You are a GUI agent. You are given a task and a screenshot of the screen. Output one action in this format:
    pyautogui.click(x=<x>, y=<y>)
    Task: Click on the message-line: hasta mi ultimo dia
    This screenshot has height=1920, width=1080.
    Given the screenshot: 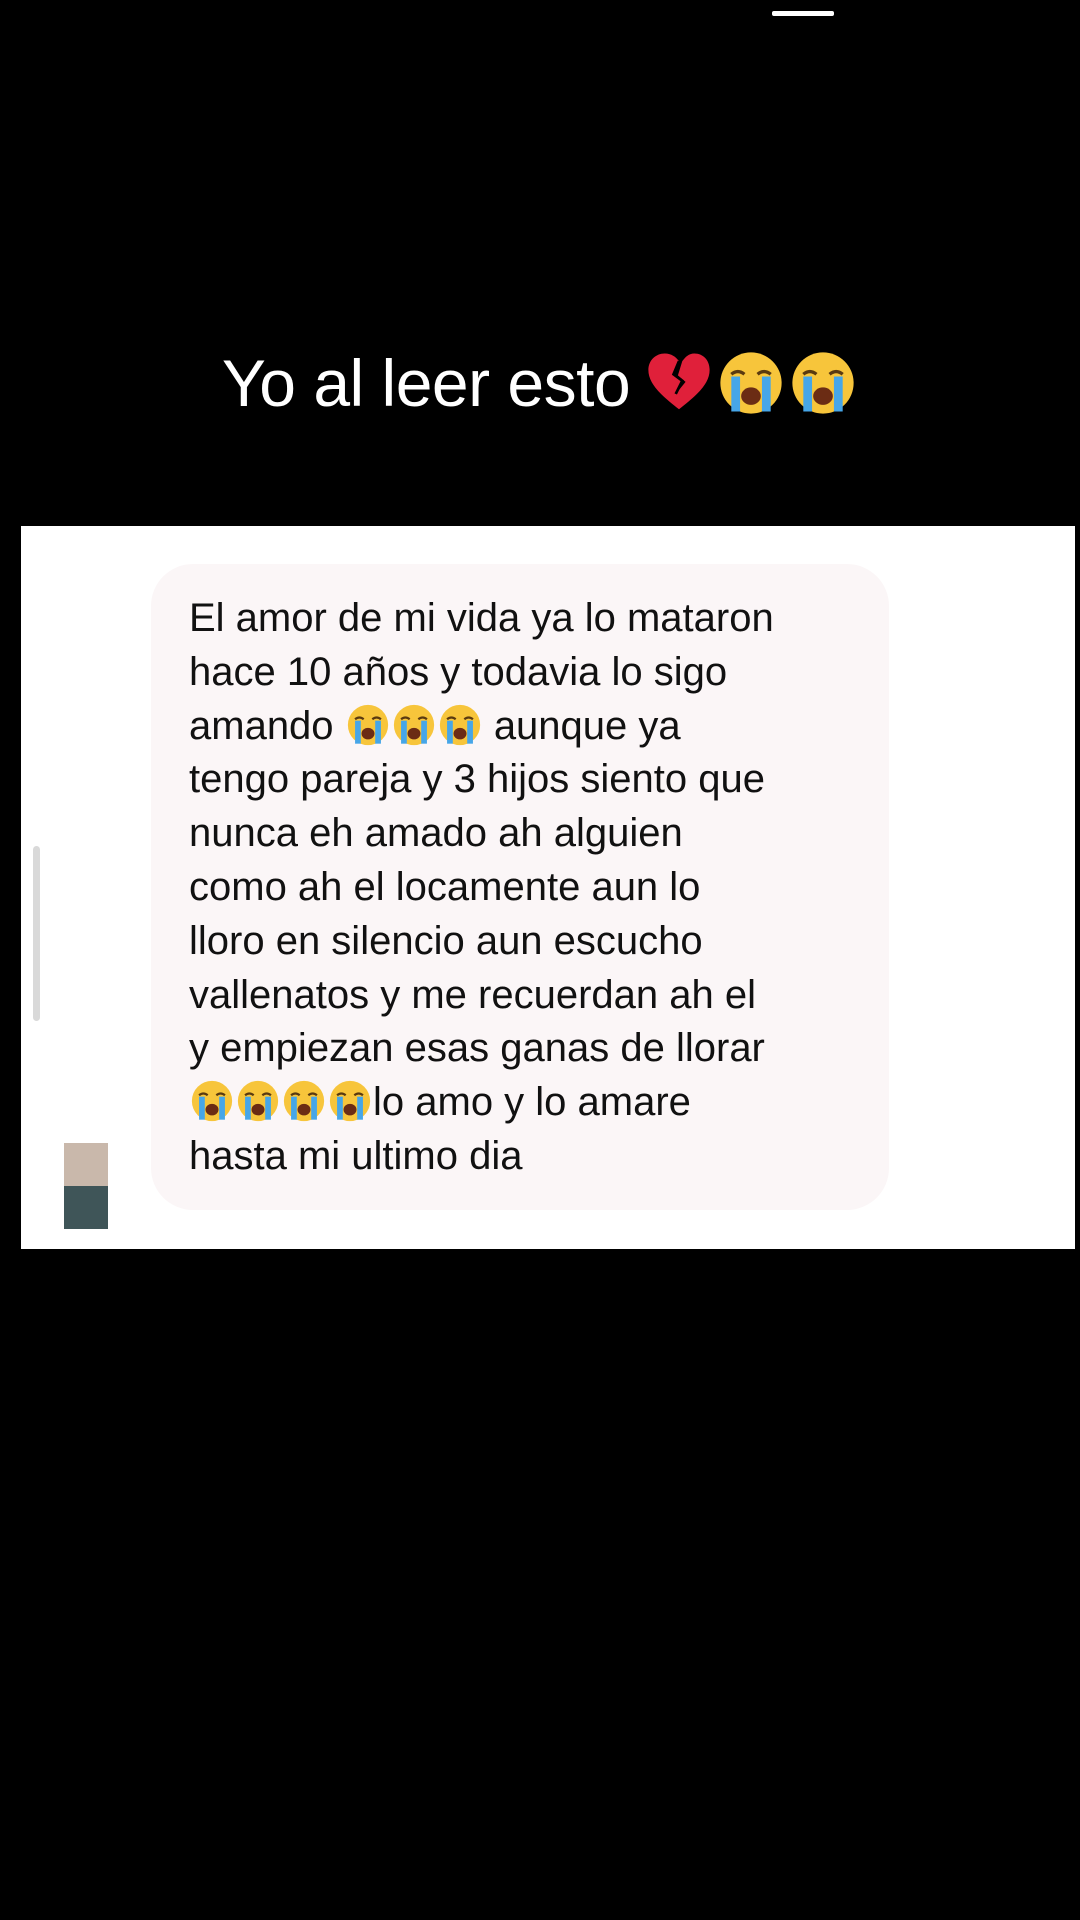 What is the action you would take?
    pyautogui.click(x=356, y=1155)
    